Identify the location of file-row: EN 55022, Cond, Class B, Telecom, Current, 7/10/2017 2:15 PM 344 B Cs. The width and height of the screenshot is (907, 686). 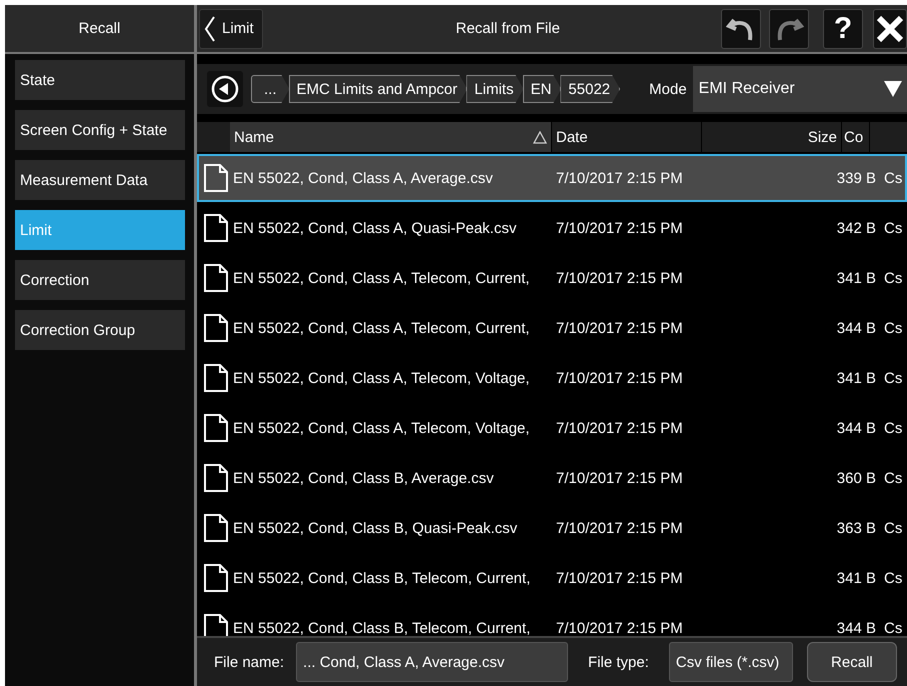
(552, 620).